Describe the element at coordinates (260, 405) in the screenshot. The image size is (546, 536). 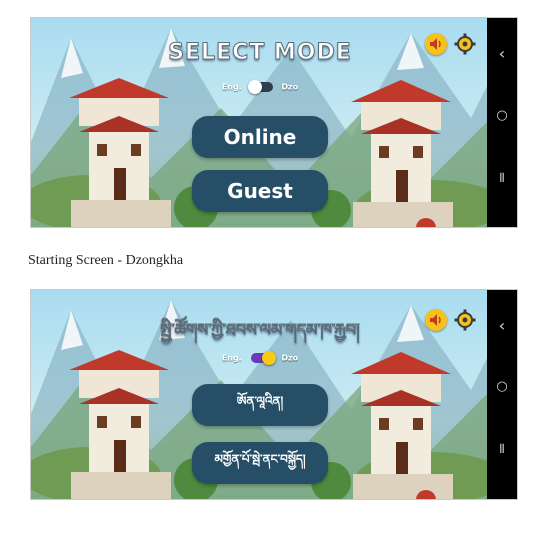
I see `online-button: ཨོན་ལཱའིན།` at that location.